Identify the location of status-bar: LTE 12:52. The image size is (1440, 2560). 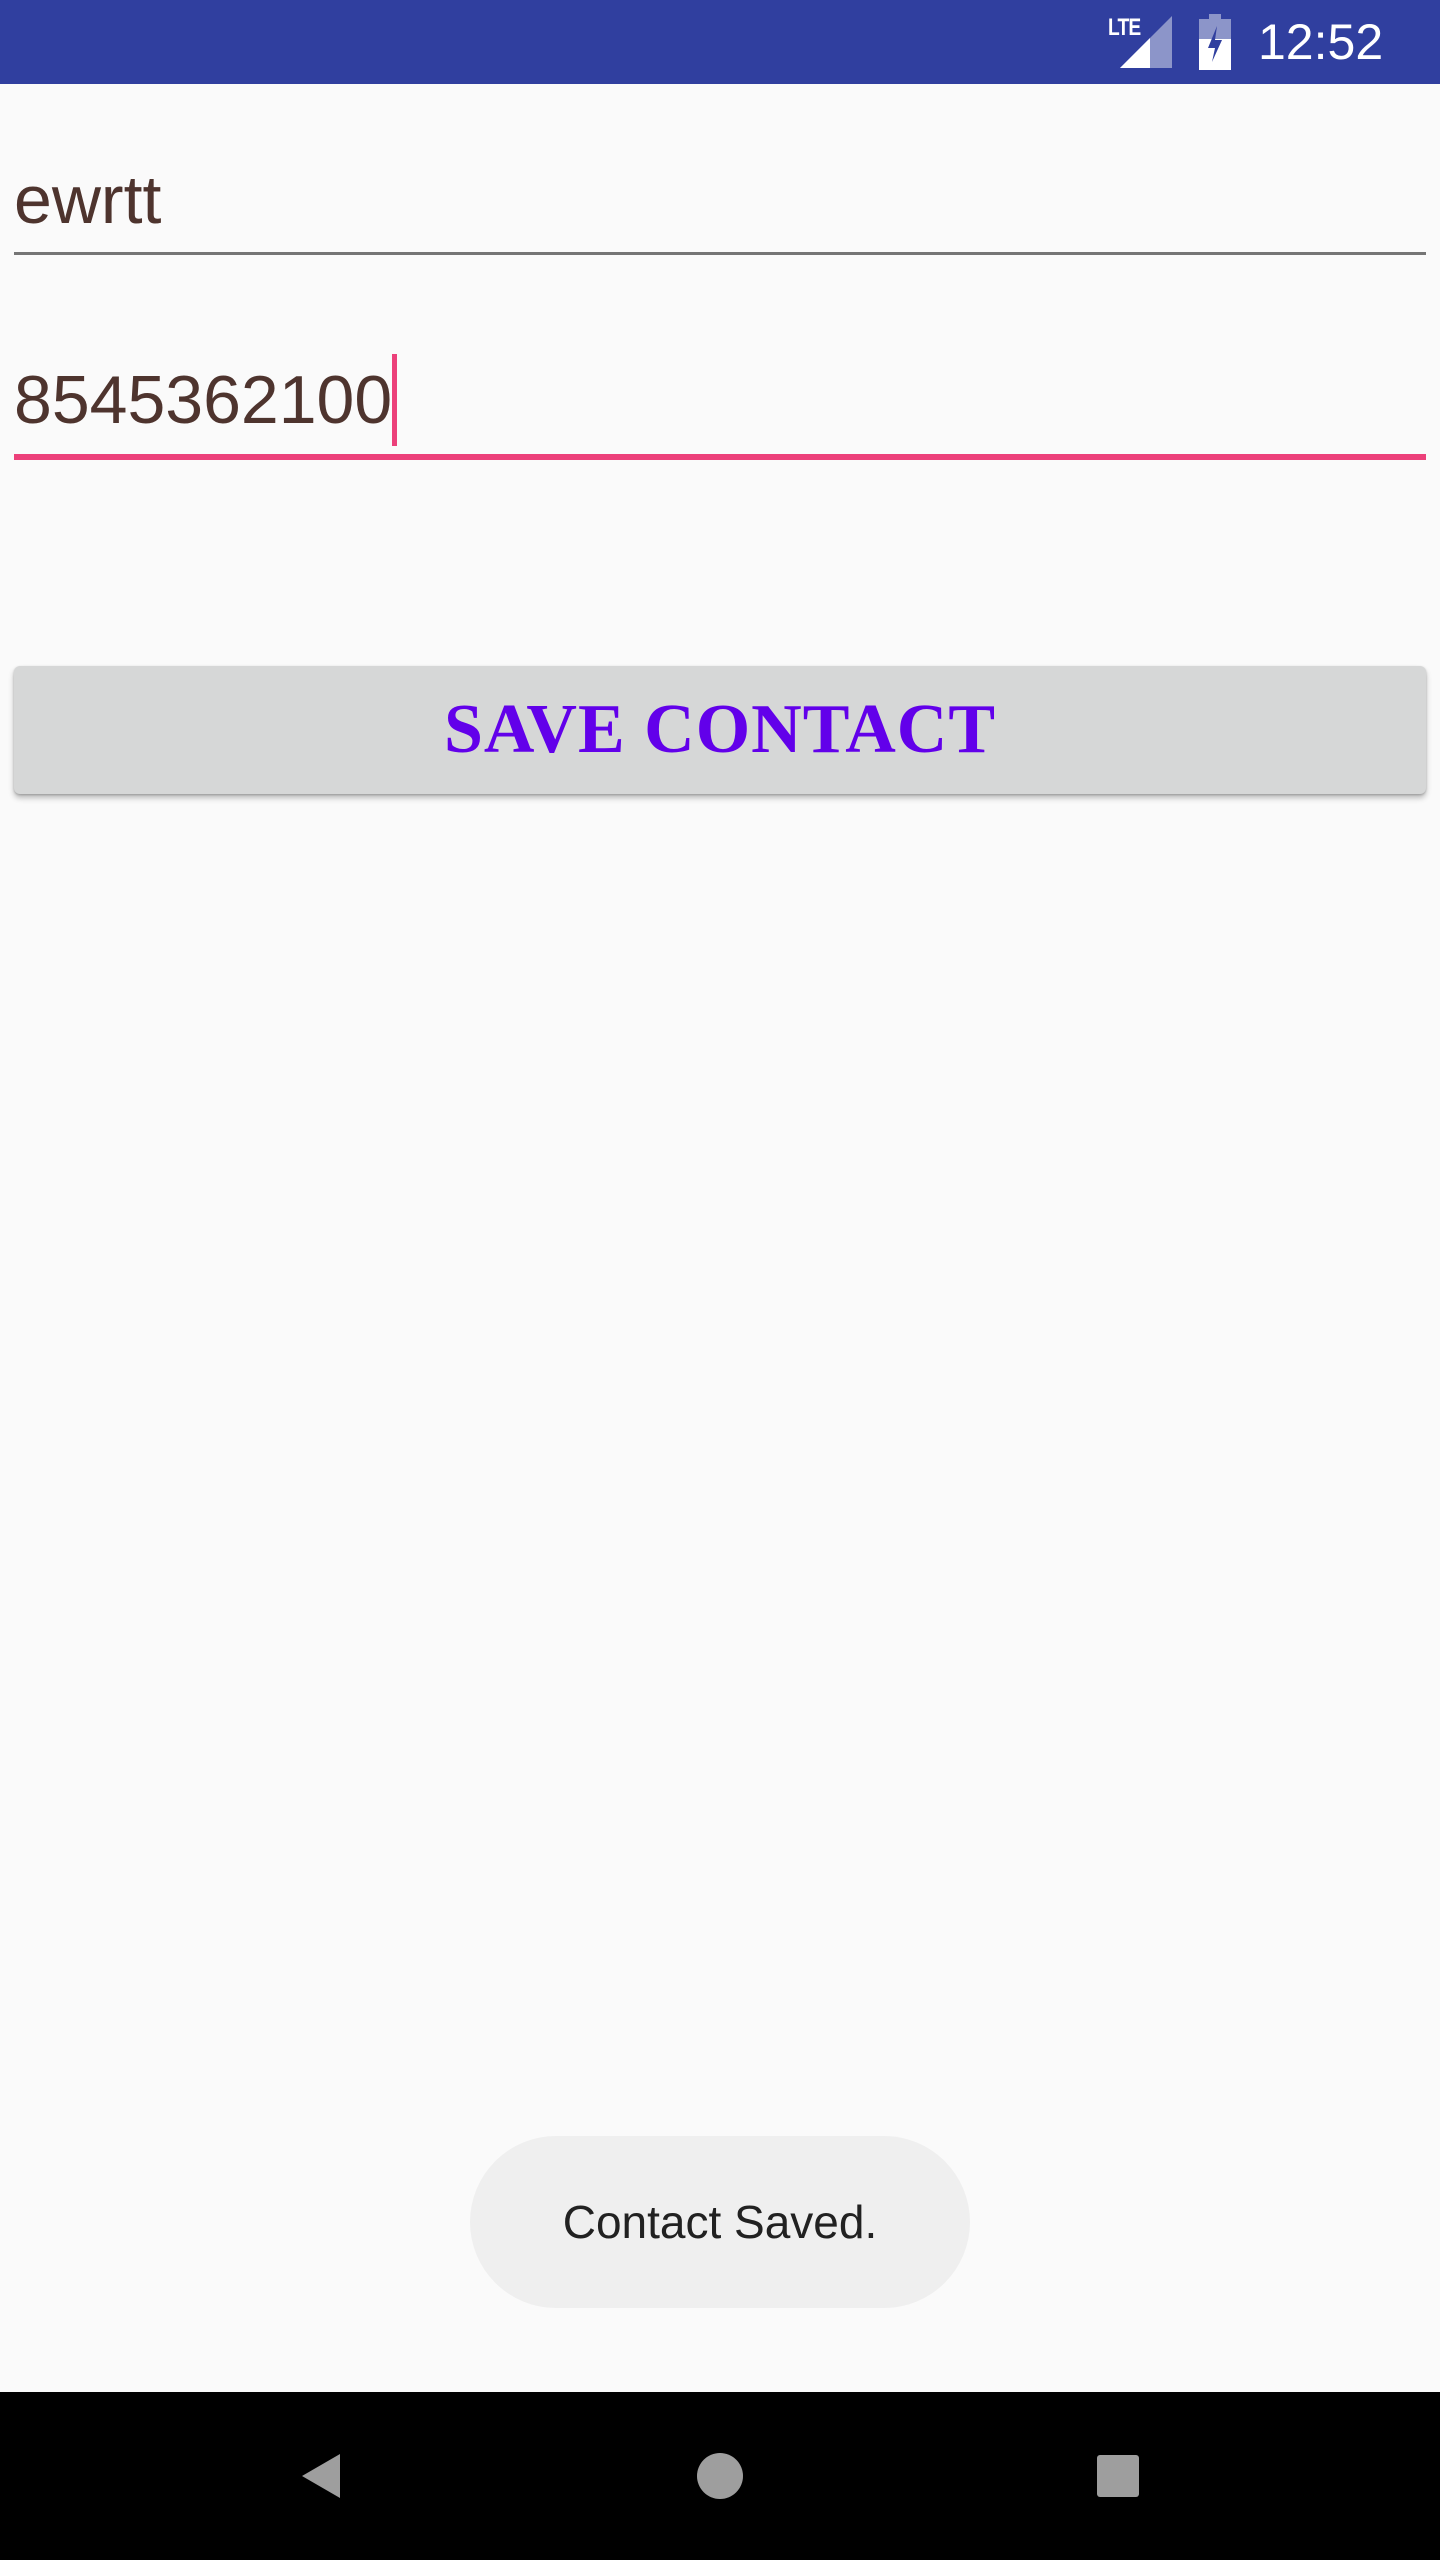
(720, 42).